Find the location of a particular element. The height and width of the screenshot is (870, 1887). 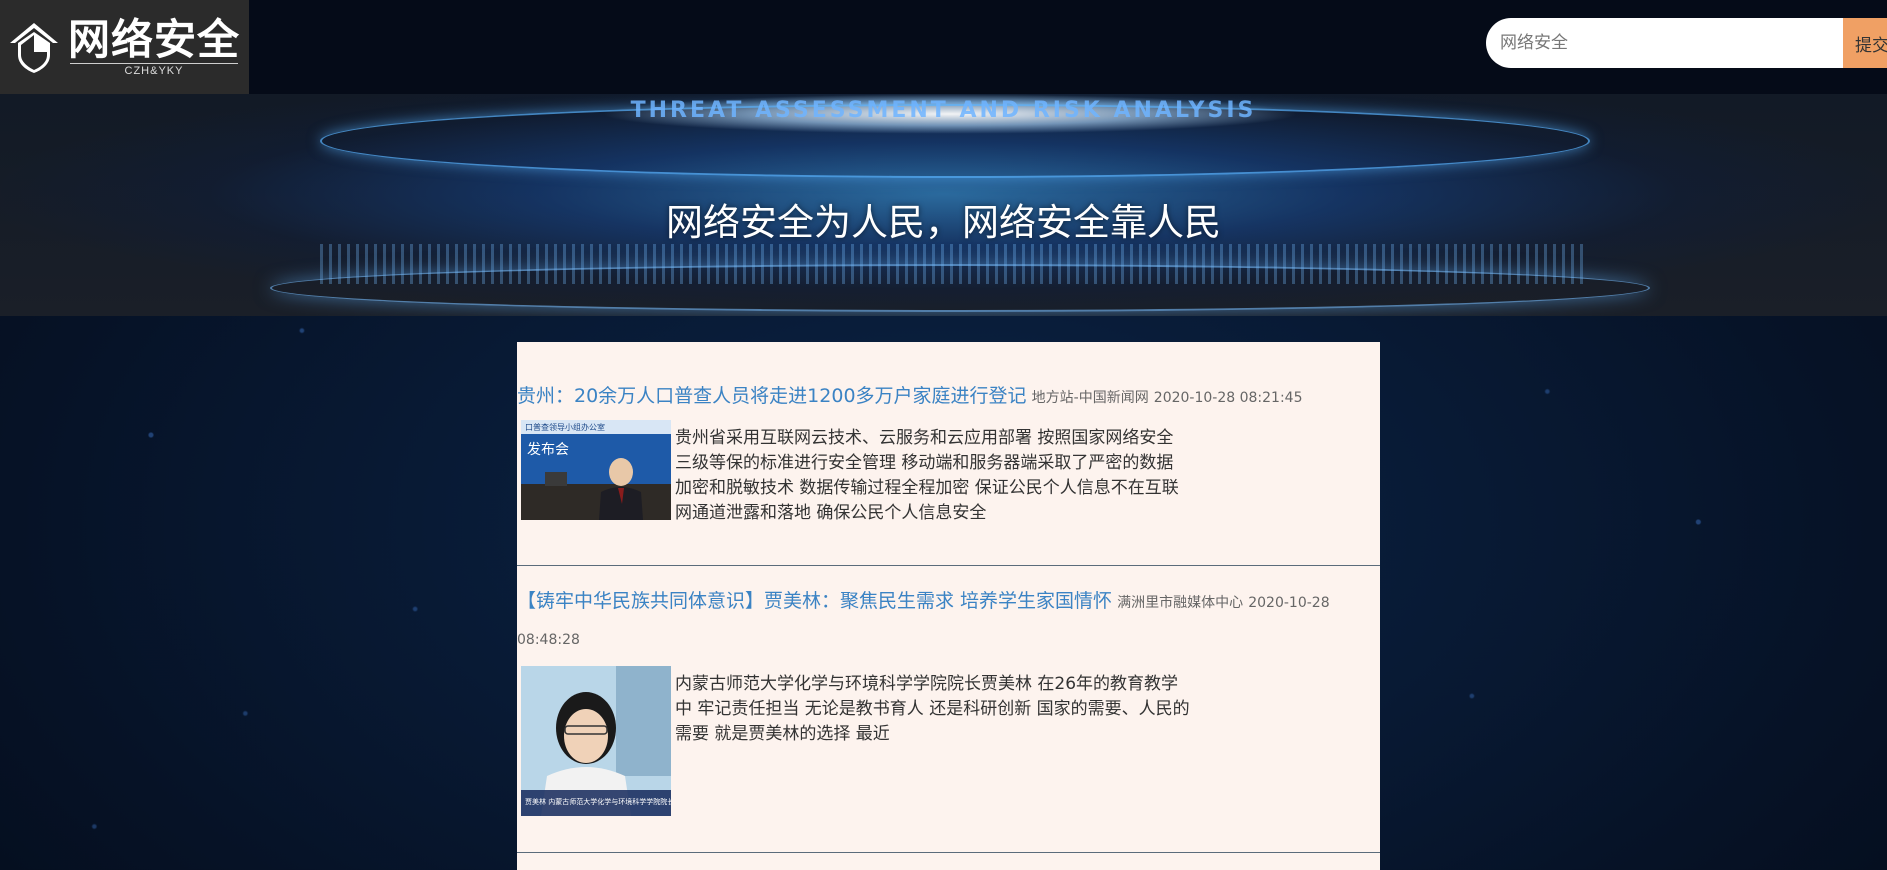

news-thumbnail: 贾美林 内蒙古师范大学化学与环境科学学院院长 is located at coordinates (596, 741).